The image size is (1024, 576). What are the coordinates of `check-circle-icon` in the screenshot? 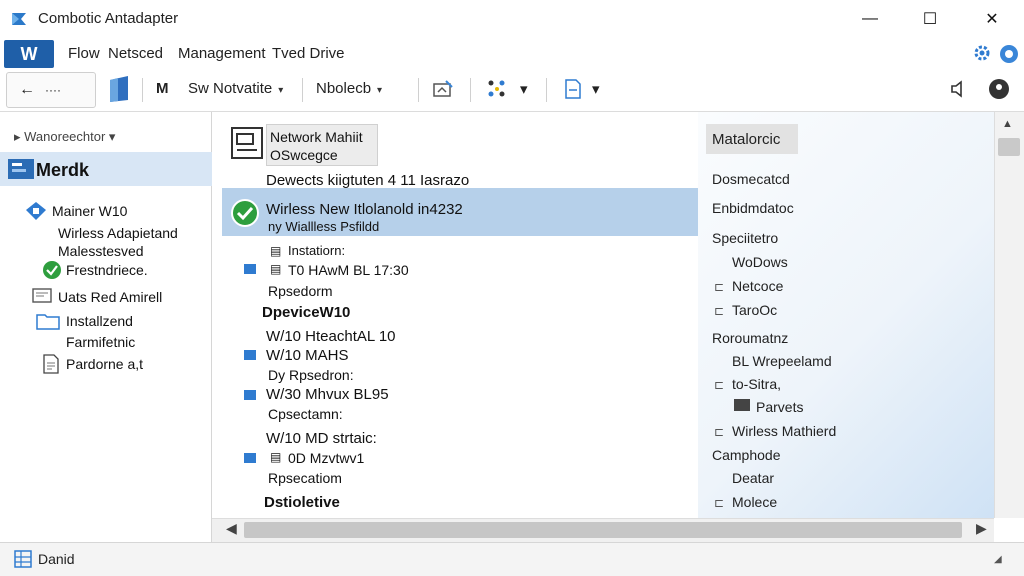 It's located at (52, 270).